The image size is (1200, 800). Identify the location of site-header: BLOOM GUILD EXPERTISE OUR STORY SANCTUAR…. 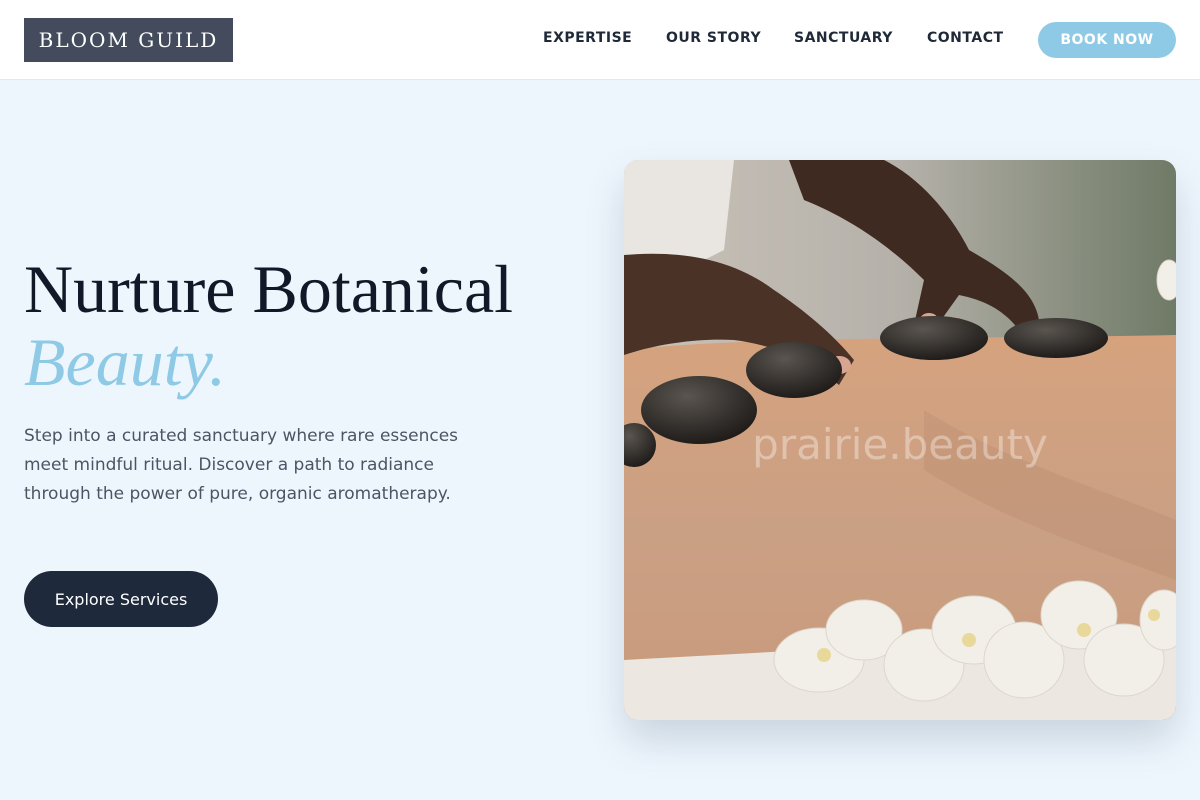
(600, 40).